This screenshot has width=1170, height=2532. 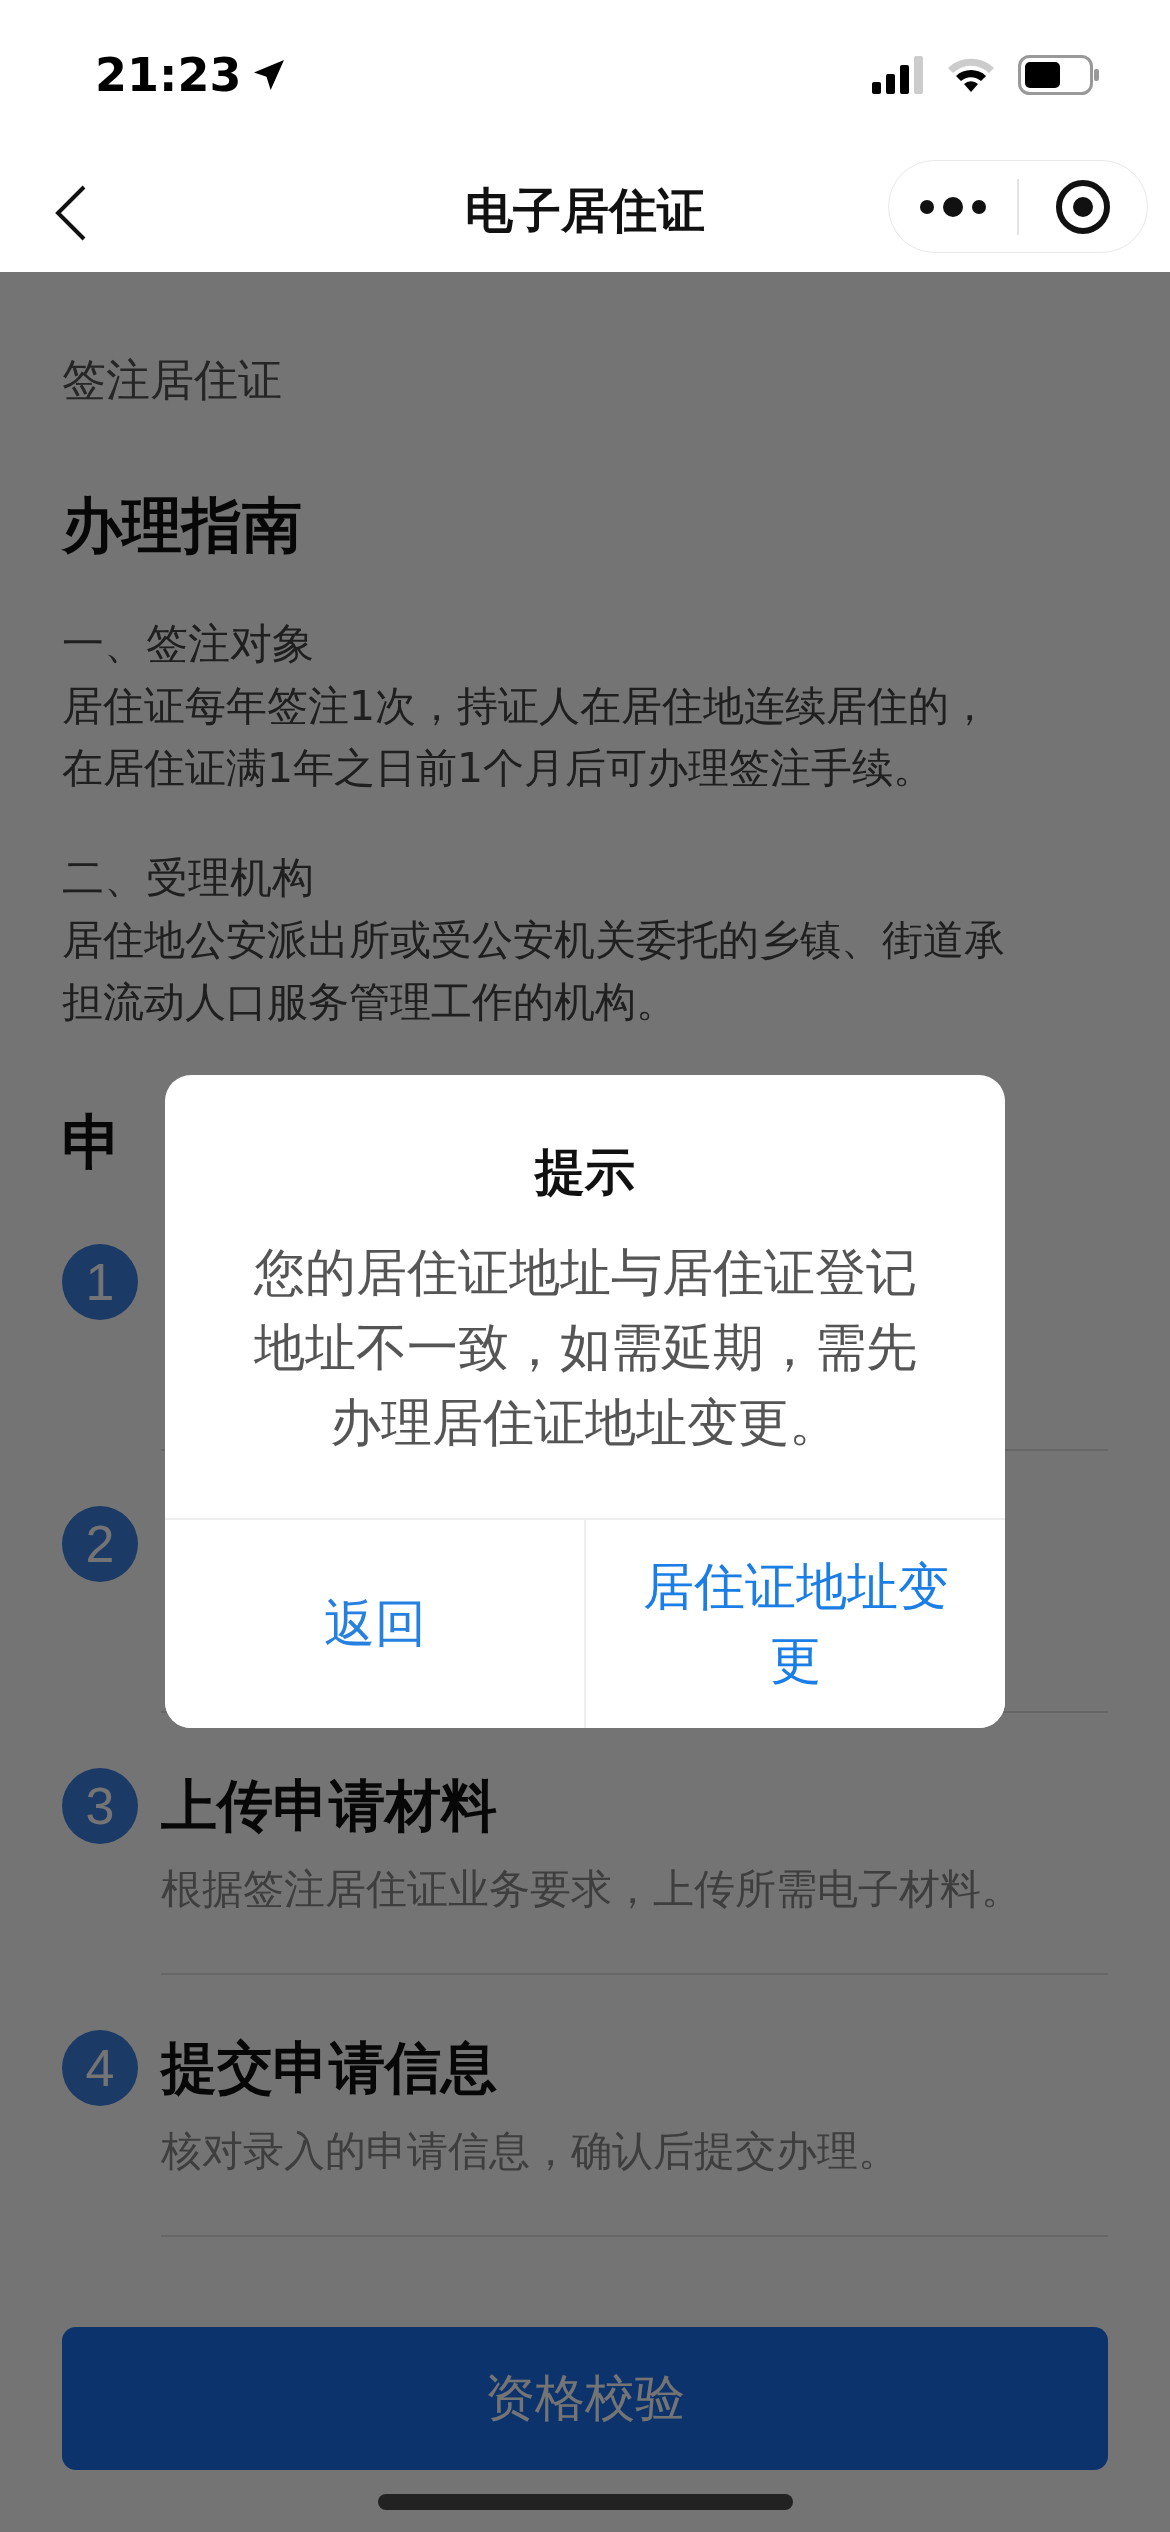 What do you see at coordinates (172, 380) in the screenshot?
I see `item-name-value: 签注居住证` at bounding box center [172, 380].